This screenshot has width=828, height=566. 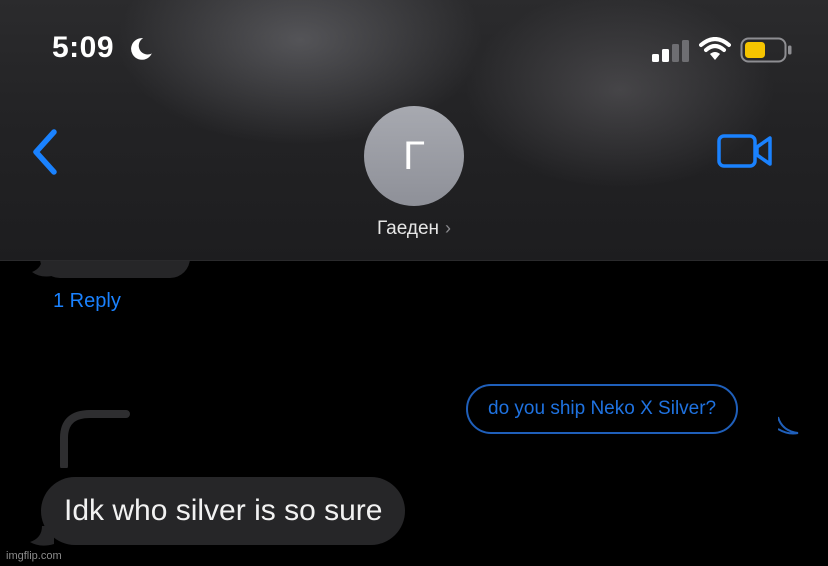 What do you see at coordinates (83, 47) in the screenshot?
I see `status-time: 5:09` at bounding box center [83, 47].